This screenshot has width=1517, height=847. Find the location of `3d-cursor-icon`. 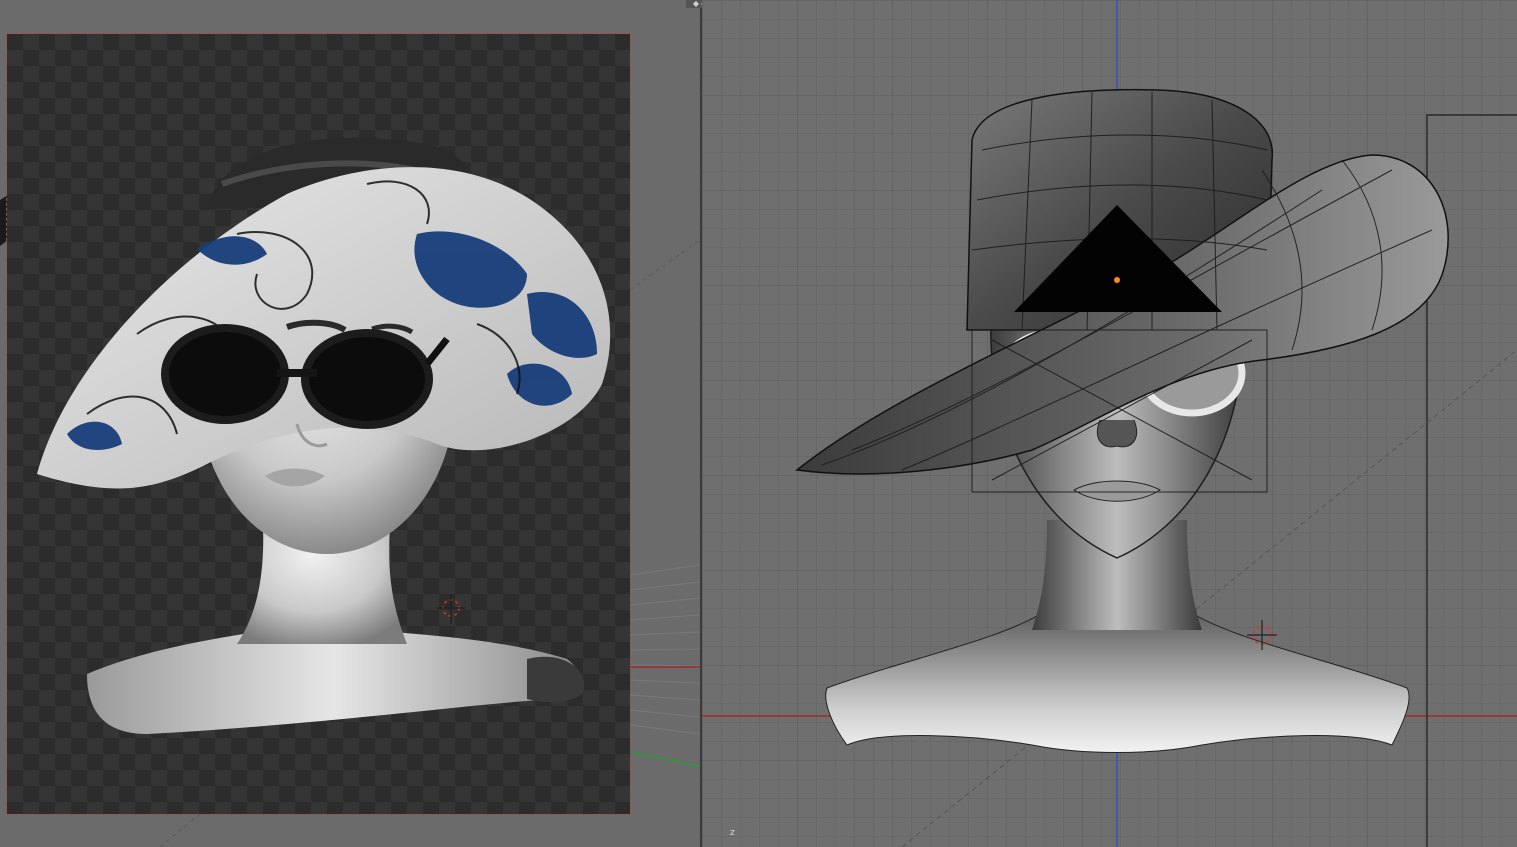

3d-cursor-icon is located at coordinates (451, 609).